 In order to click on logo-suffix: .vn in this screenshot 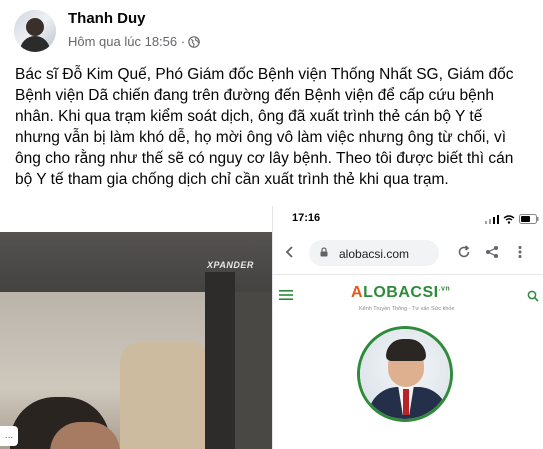, I will do `click(444, 289)`.